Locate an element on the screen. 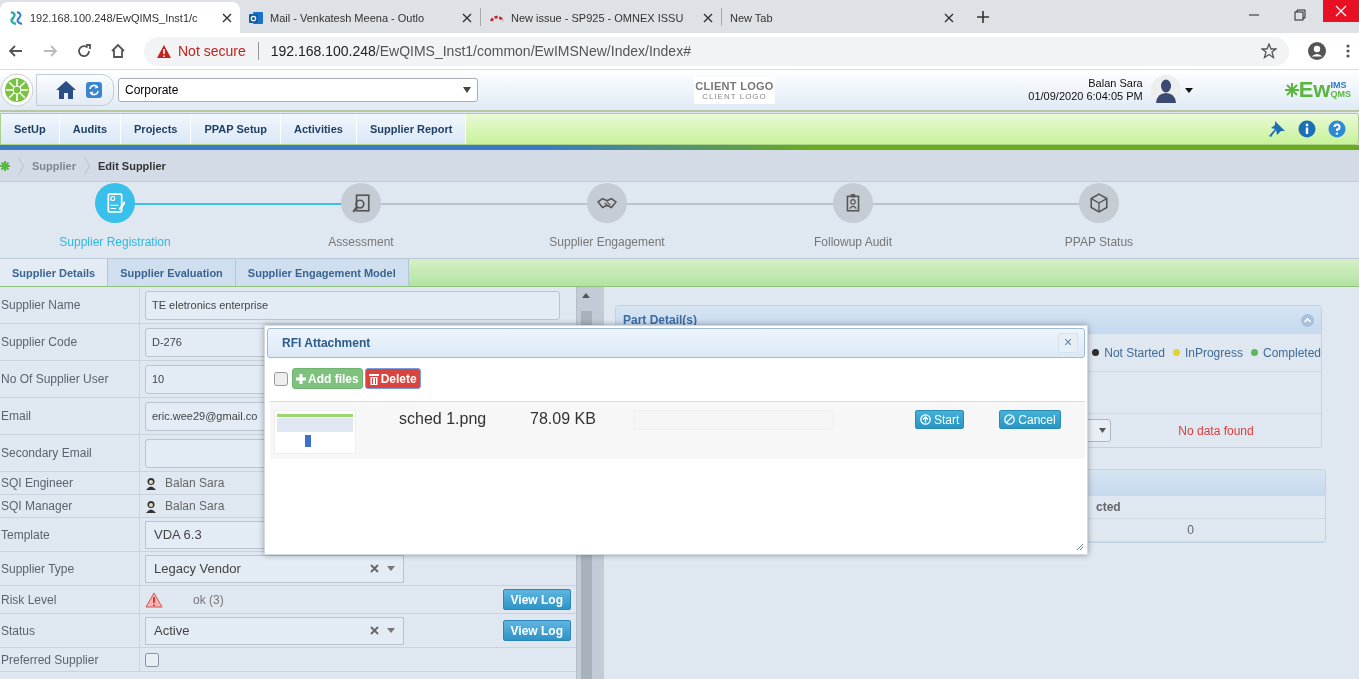  resize-grip-icon is located at coordinates (1080, 547).